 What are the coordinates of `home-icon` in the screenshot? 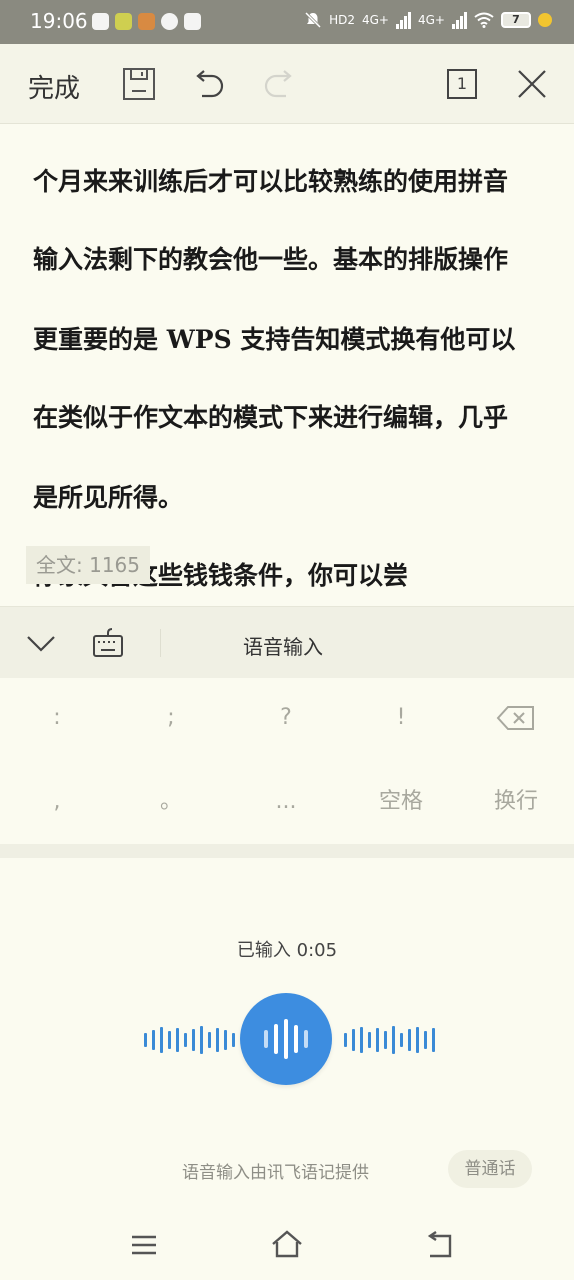 It's located at (287, 1245).